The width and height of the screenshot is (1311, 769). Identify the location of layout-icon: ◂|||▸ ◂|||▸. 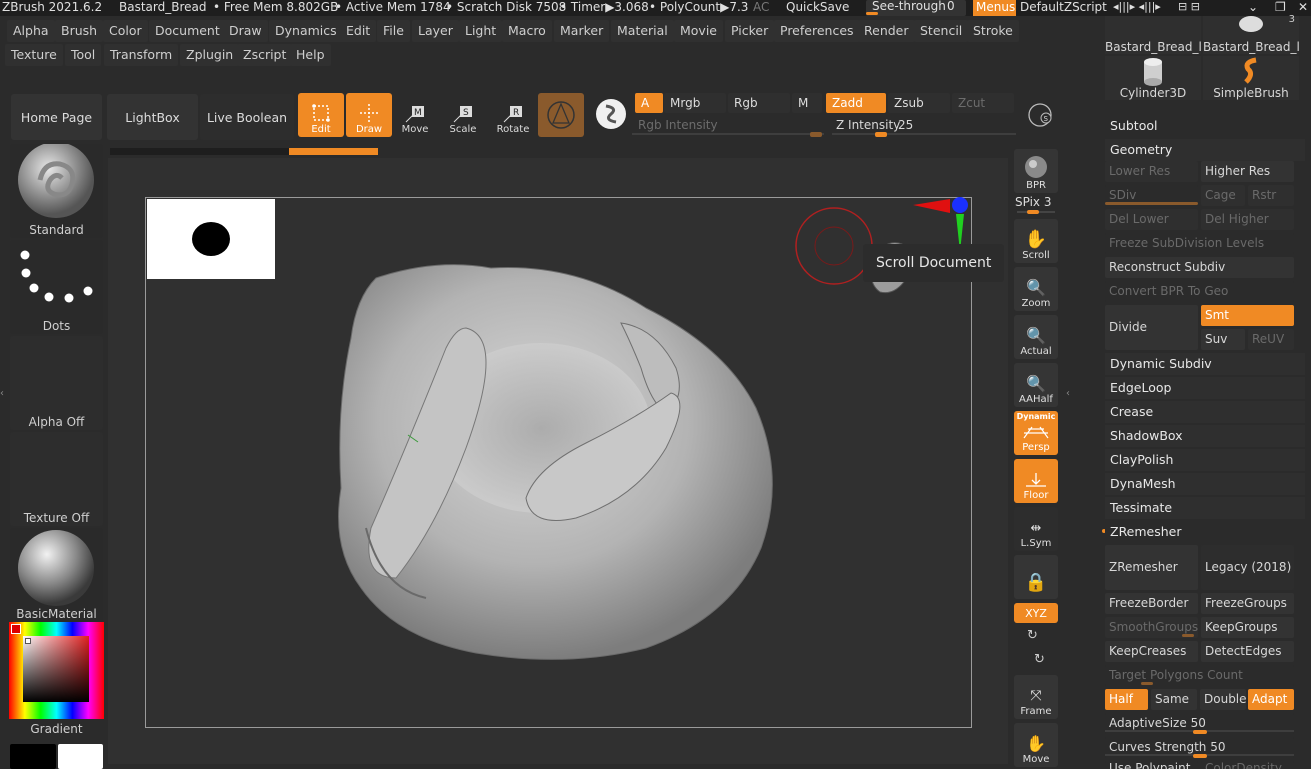
(1137, 7).